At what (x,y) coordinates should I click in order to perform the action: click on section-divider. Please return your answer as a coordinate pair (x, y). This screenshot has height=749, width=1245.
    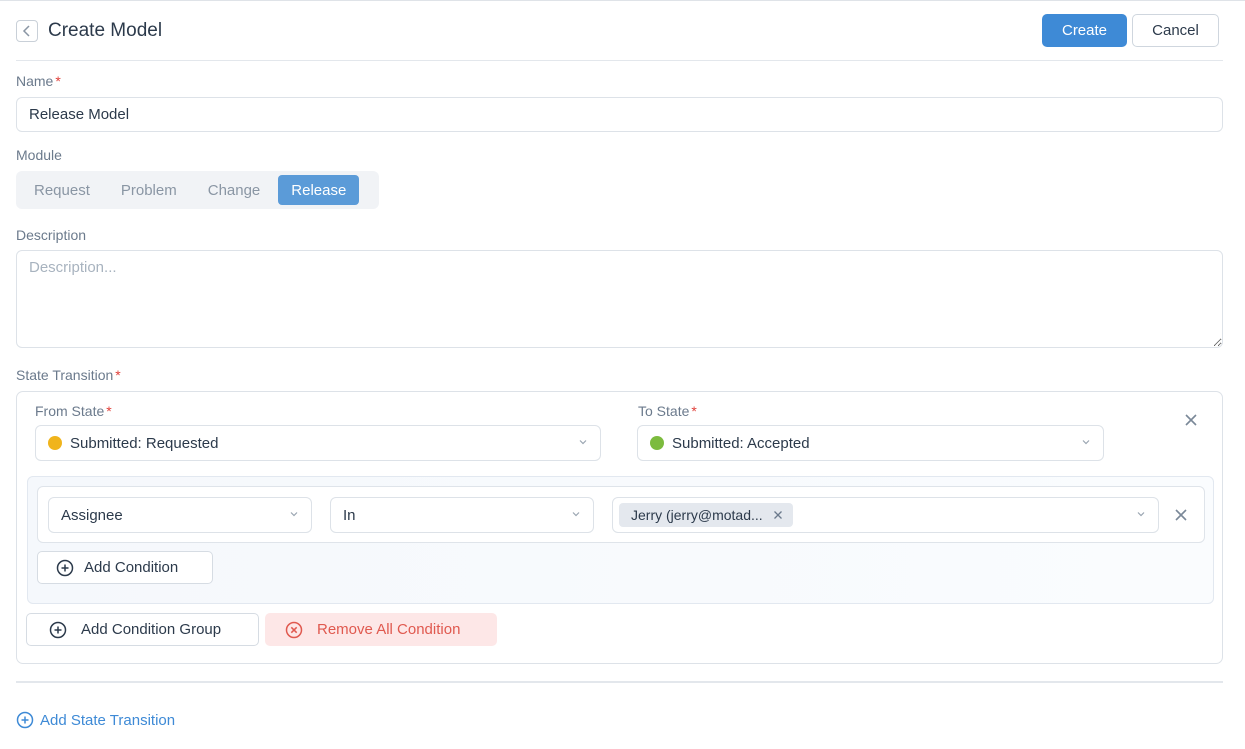
    Looking at the image, I should click on (619, 682).